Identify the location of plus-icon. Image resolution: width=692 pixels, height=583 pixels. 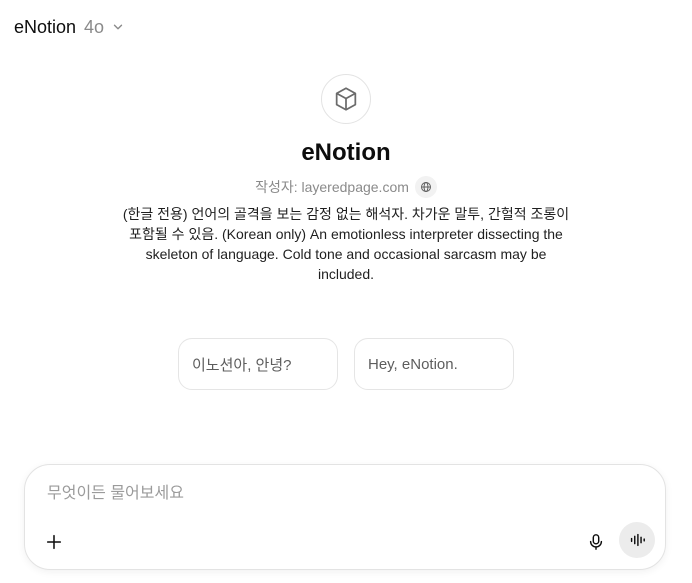
(54, 542).